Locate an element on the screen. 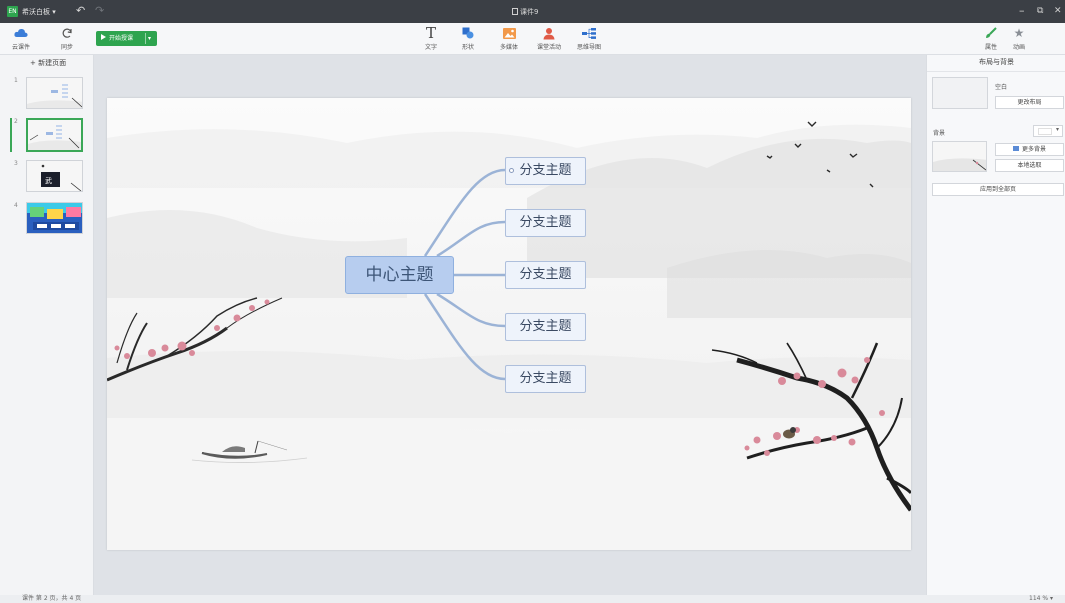  svg-text: 武 is located at coordinates (48, 180).